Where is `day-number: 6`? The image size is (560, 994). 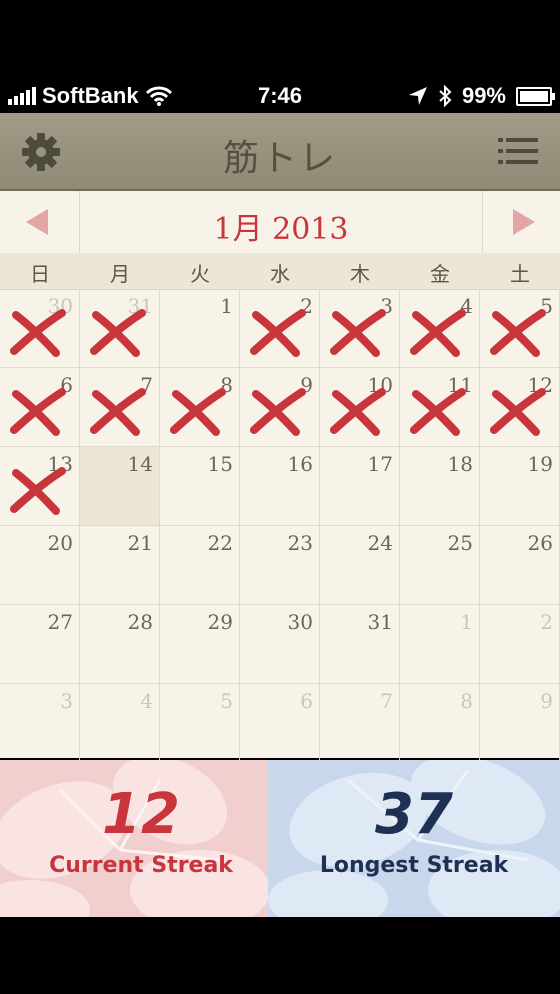 day-number: 6 is located at coordinates (306, 701).